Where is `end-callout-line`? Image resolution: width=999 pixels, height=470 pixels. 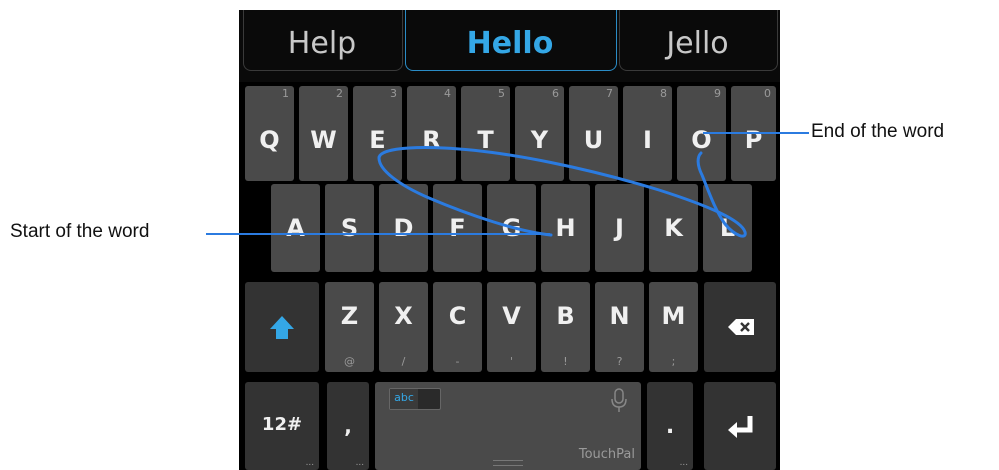
end-callout-line is located at coordinates (756, 133).